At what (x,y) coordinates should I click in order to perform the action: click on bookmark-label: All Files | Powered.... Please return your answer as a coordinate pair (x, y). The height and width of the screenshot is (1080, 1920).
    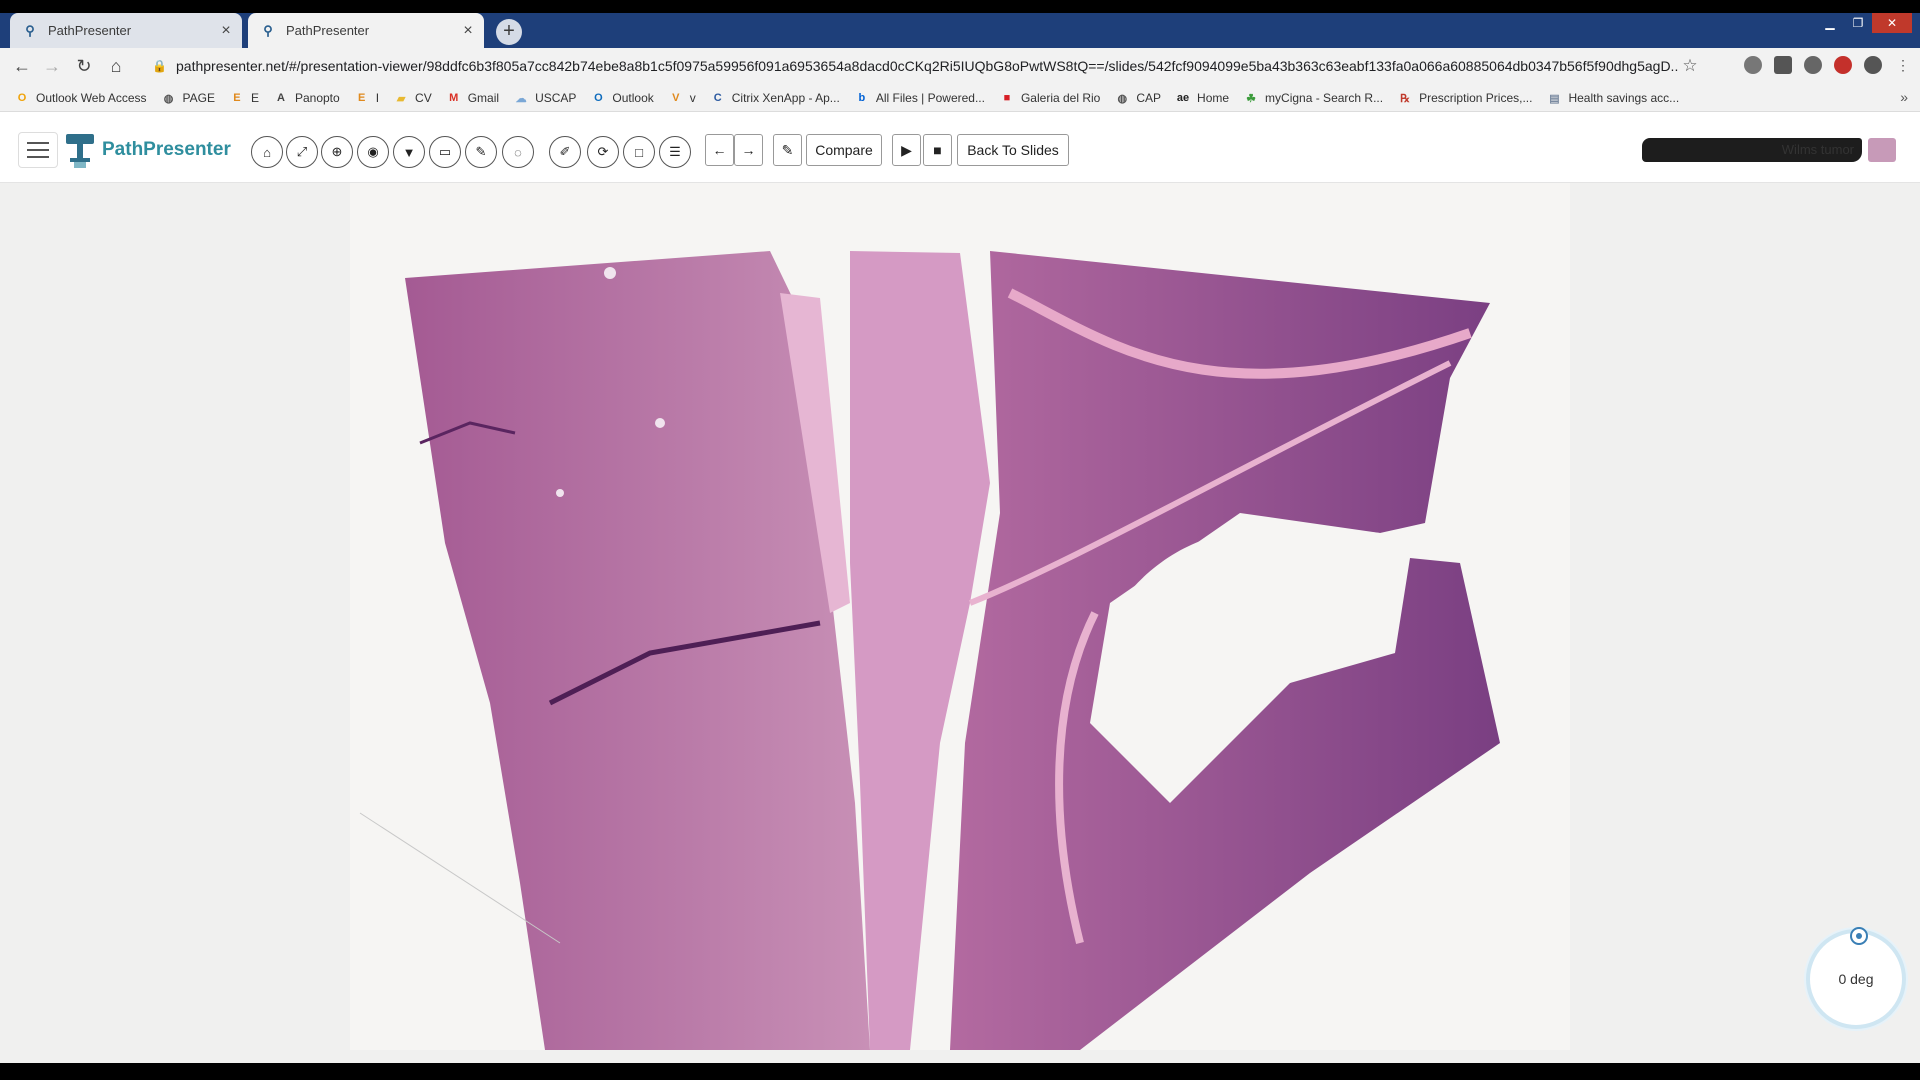
    Looking at the image, I should click on (930, 98).